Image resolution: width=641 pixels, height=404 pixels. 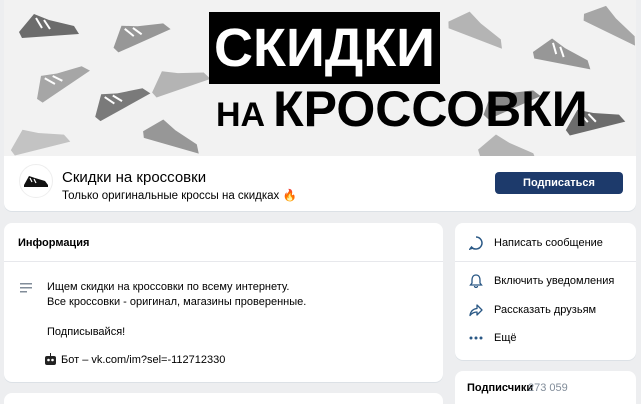 I want to click on share-icon, so click(x=476, y=310).